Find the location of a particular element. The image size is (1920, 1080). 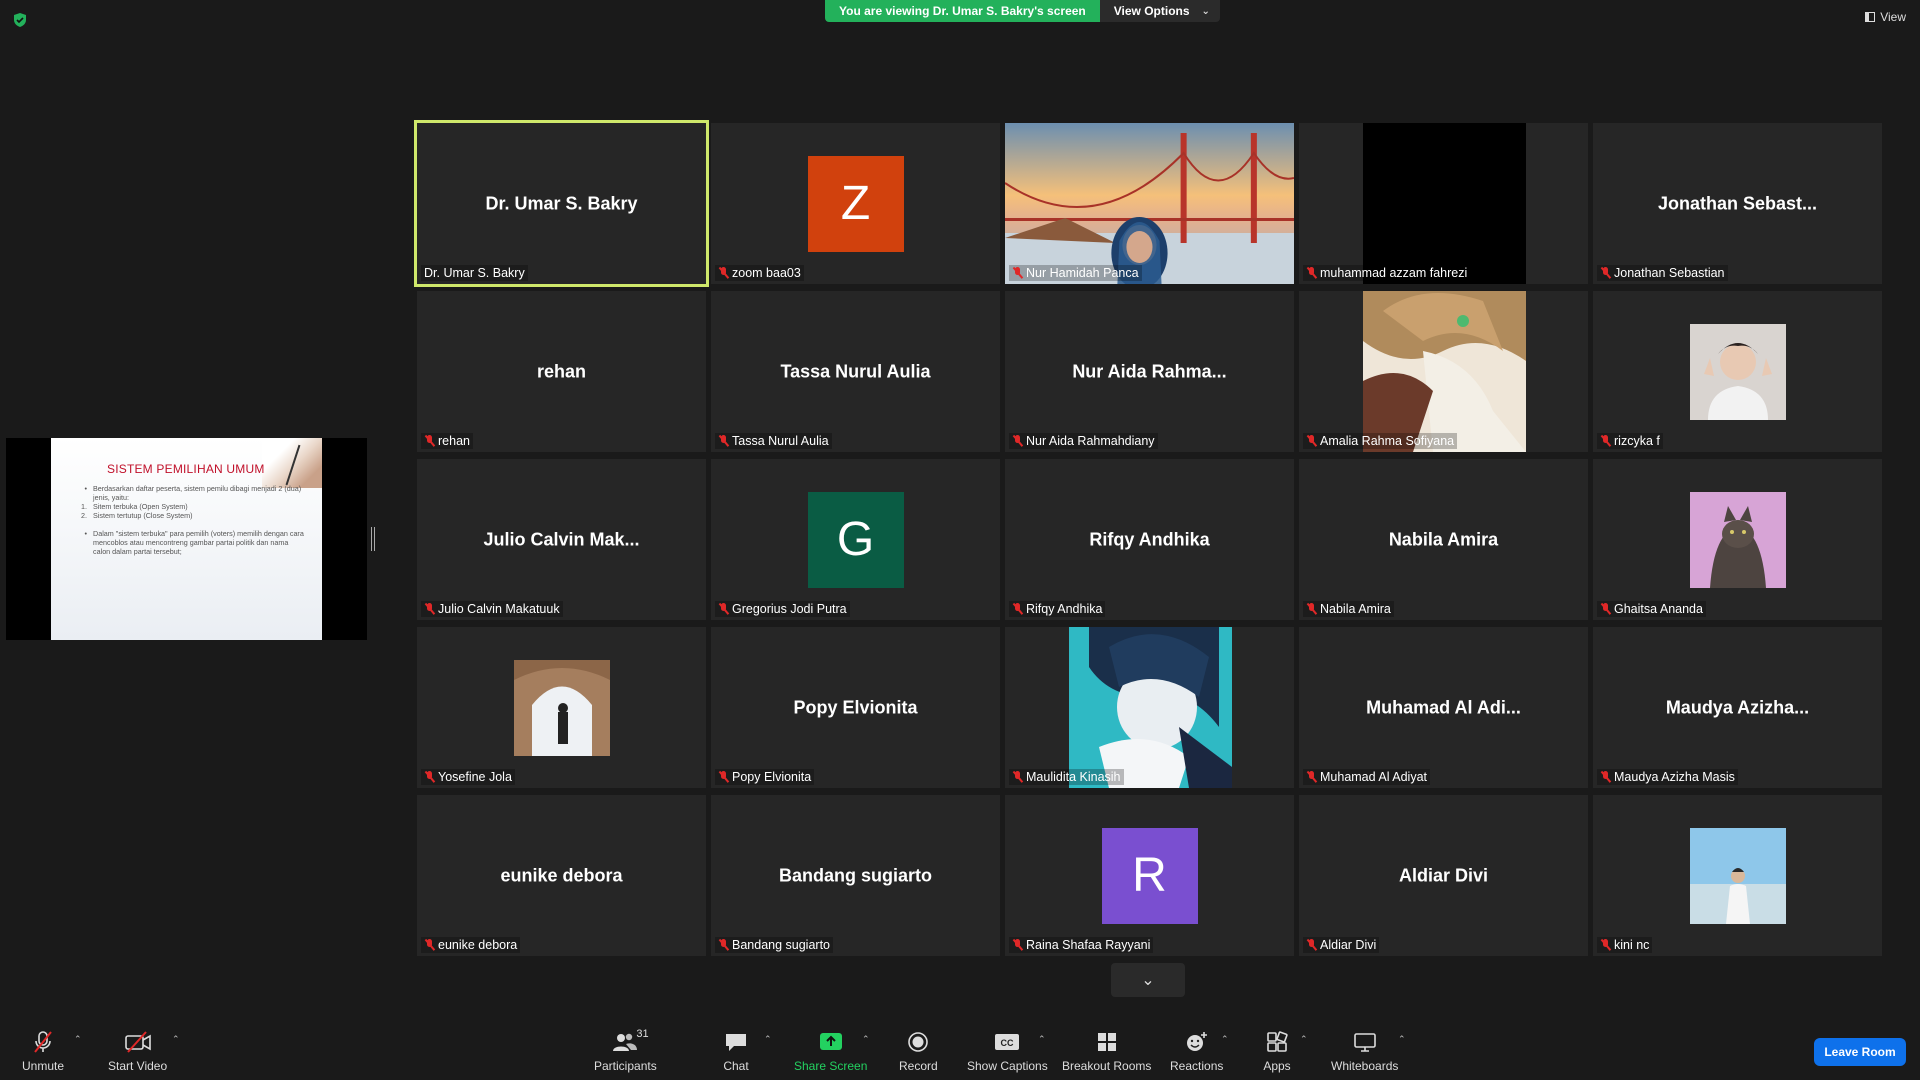

participant-tile: Nur Hamidah Panca is located at coordinates (1149, 203).